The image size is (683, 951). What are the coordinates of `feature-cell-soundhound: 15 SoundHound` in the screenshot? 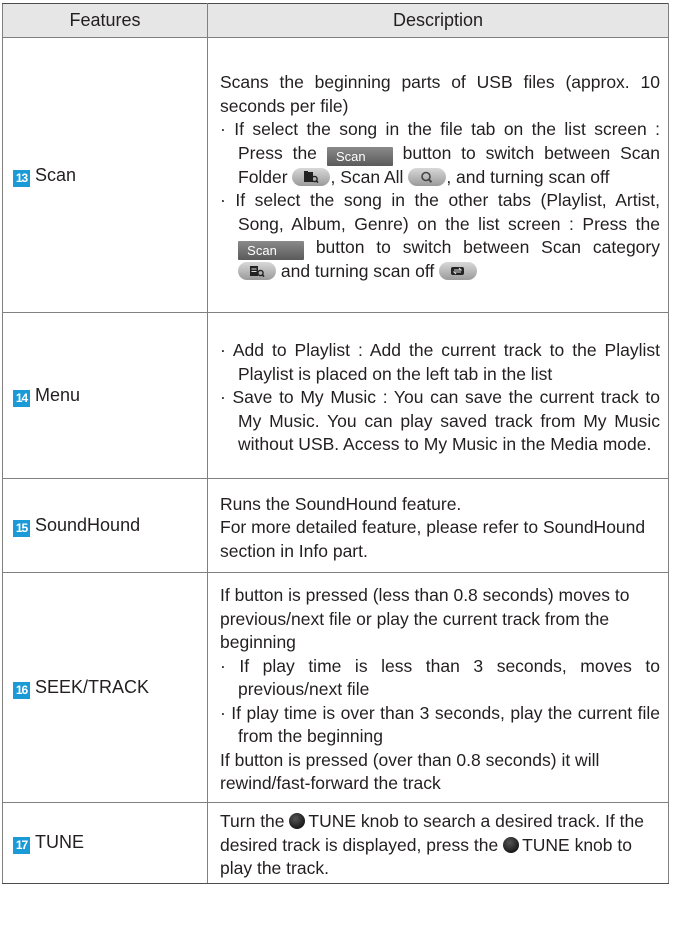 It's located at (105, 525).